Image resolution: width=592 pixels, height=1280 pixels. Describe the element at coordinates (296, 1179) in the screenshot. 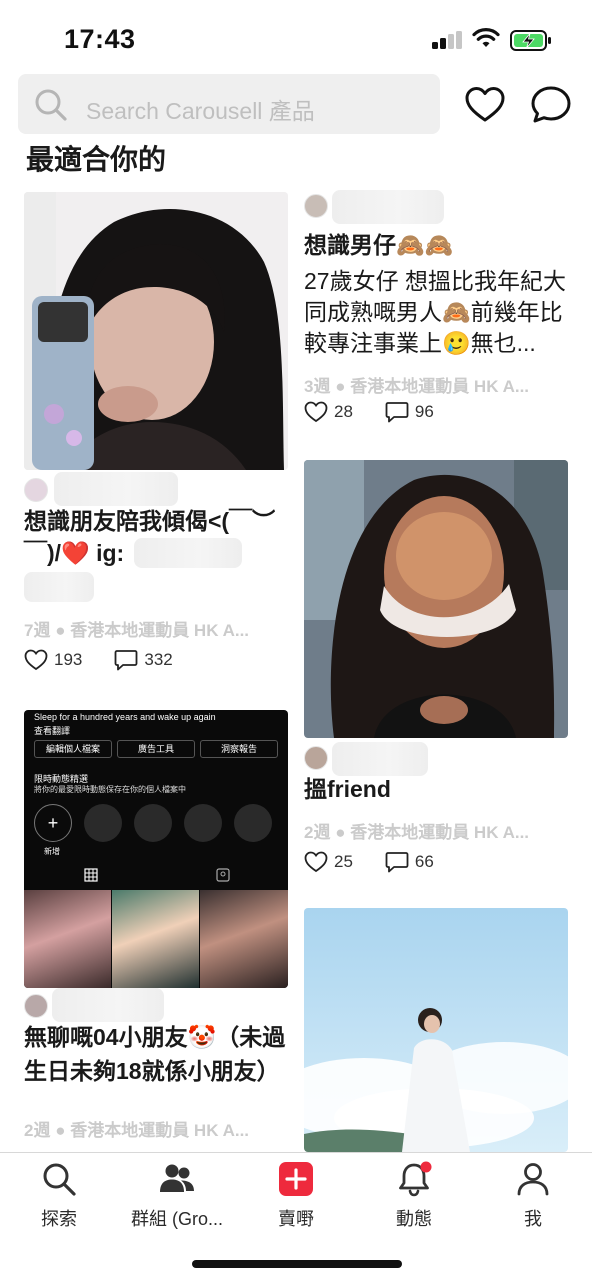

I see `sell-plus-icon` at that location.